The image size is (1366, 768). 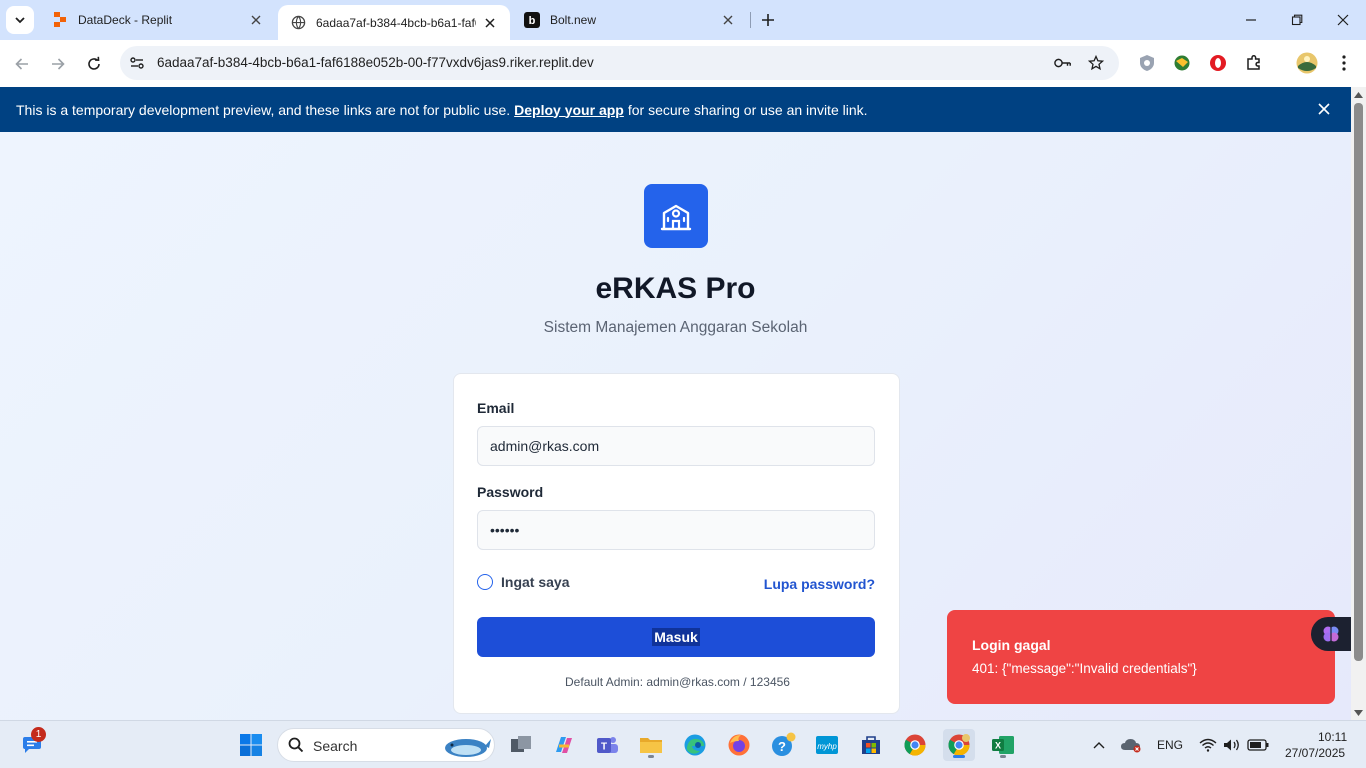 I want to click on key-icon, so click(x=1063, y=63).